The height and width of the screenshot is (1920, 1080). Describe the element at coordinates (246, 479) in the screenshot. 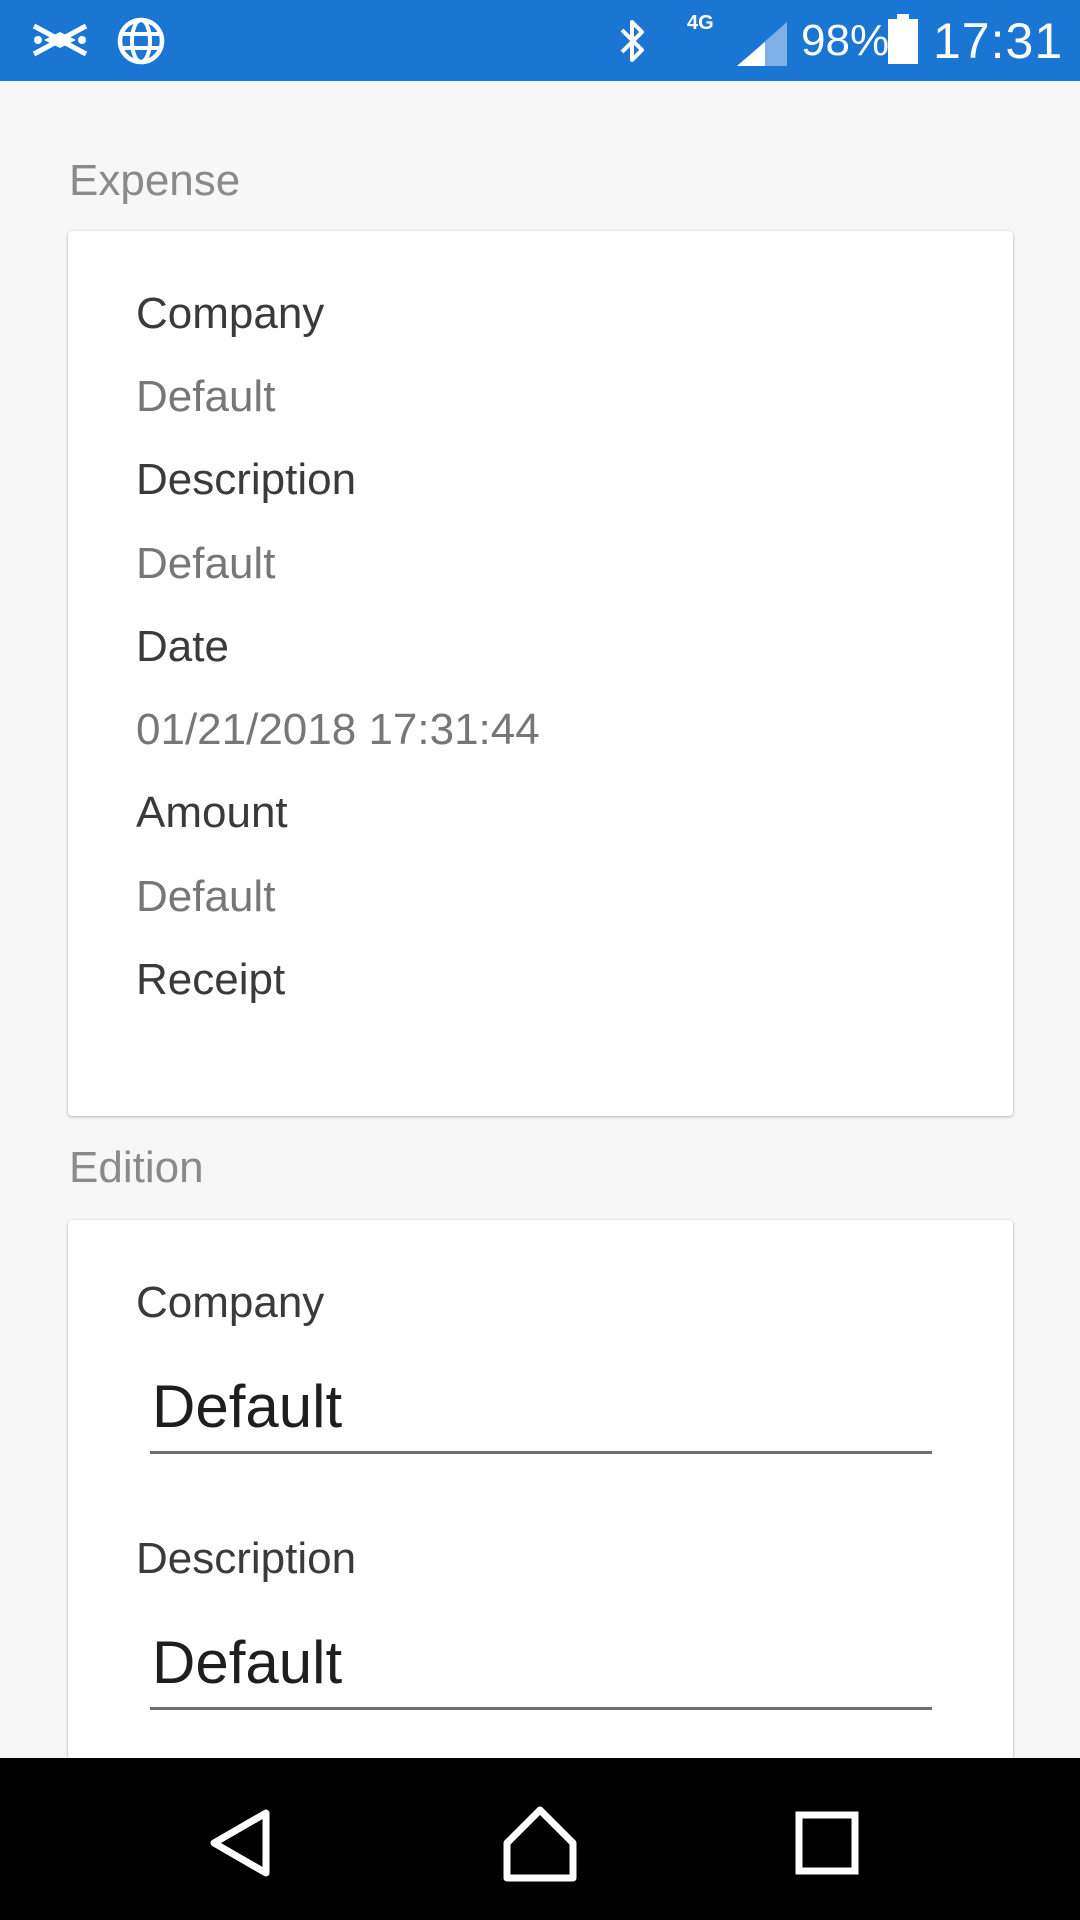

I see `expense-description-label: Description` at that location.